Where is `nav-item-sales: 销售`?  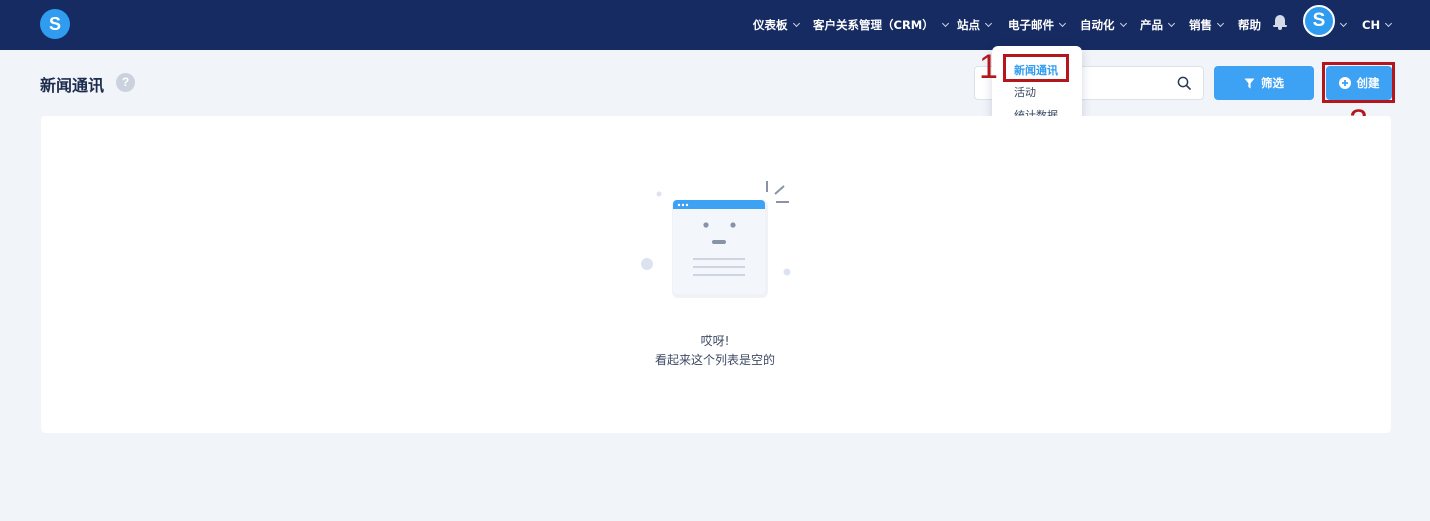
nav-item-sales: 销售 is located at coordinates (1207, 25).